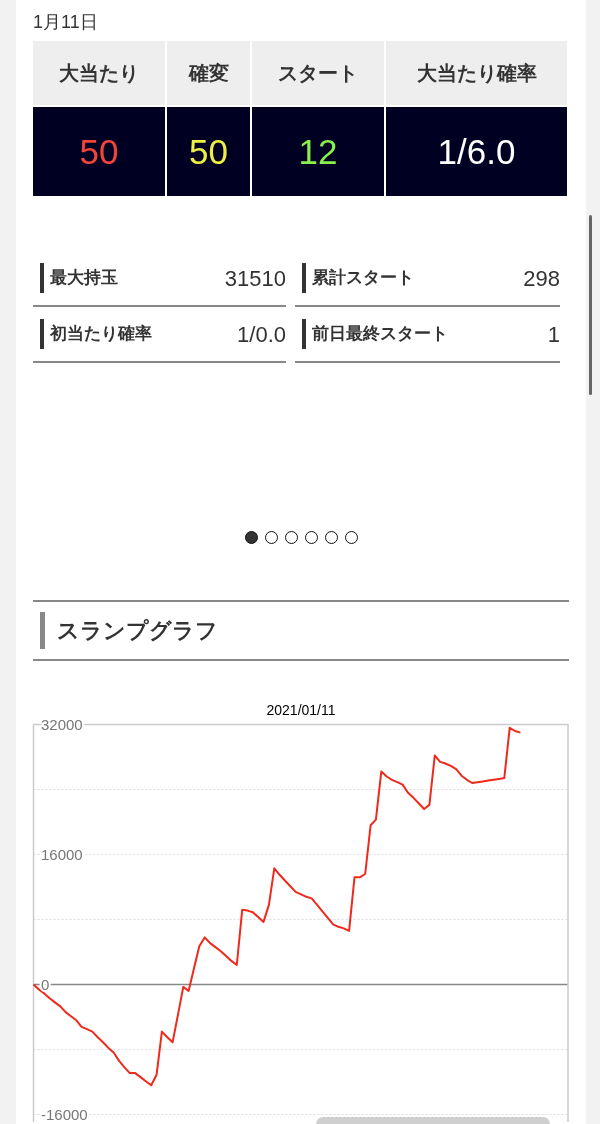 The height and width of the screenshot is (1124, 600). Describe the element at coordinates (62, 854) in the screenshot. I see `axis-label: 16000` at that location.